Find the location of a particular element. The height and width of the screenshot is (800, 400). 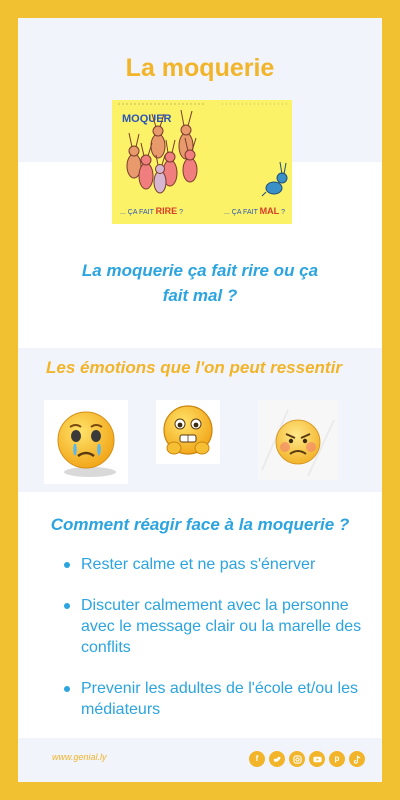

list-item: Rester calme et ne pas s'énerver is located at coordinates (214, 564).